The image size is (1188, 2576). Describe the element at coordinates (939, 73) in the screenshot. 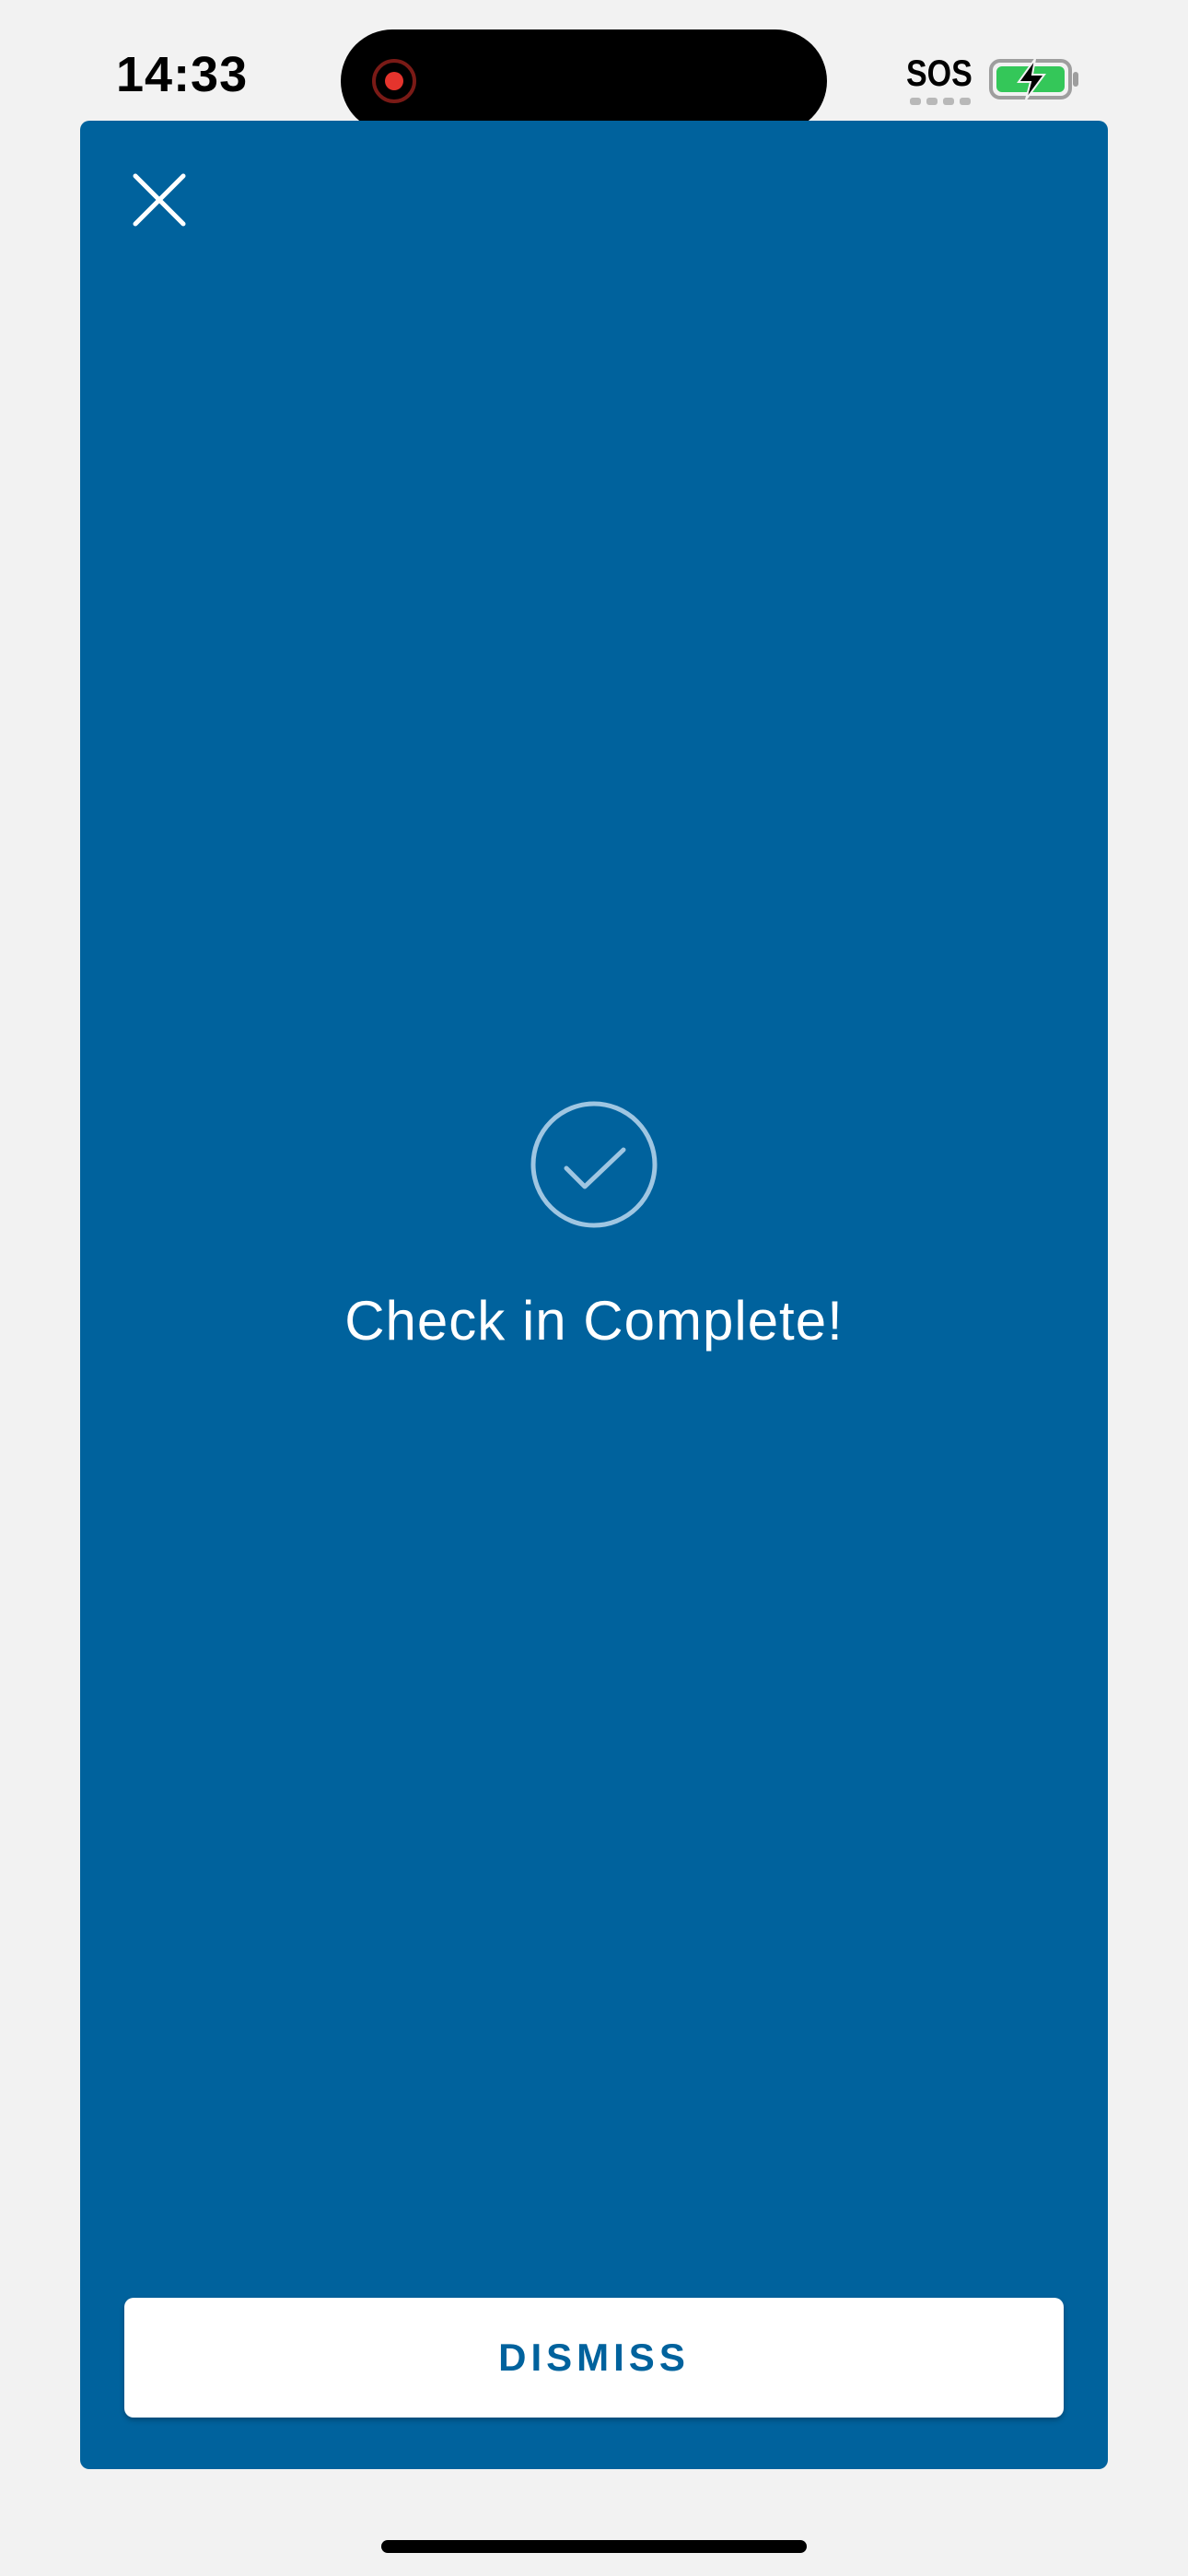

I see `carrier-label: SOS` at that location.